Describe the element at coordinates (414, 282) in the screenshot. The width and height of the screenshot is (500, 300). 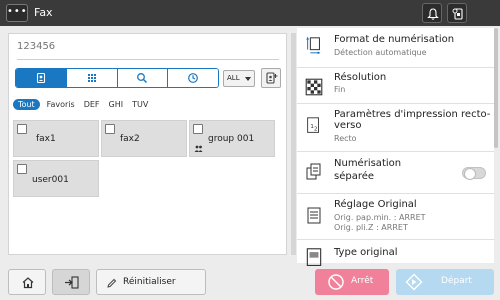
I see `start-icon` at that location.